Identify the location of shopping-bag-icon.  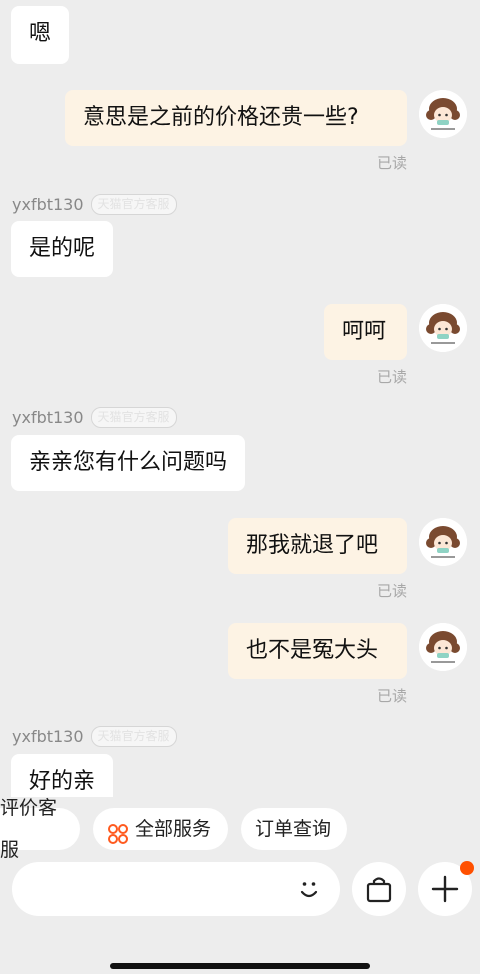
(379, 891).